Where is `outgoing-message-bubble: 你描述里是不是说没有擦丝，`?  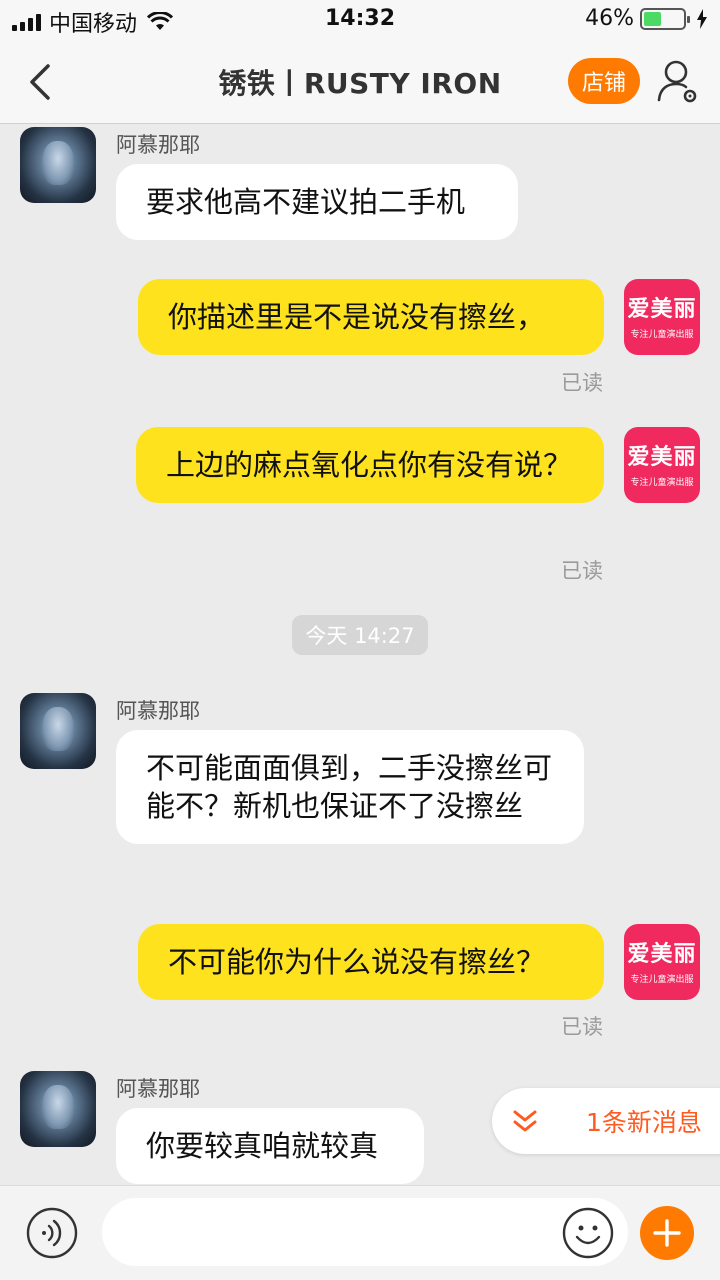 outgoing-message-bubble: 你描述里是不是说没有擦丝， is located at coordinates (371, 317).